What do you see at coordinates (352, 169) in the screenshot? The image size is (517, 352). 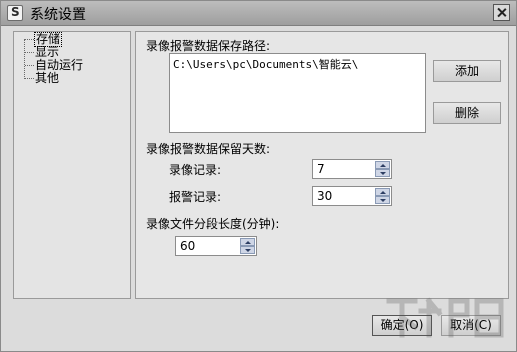 I see `record-days-stepper: 7` at bounding box center [352, 169].